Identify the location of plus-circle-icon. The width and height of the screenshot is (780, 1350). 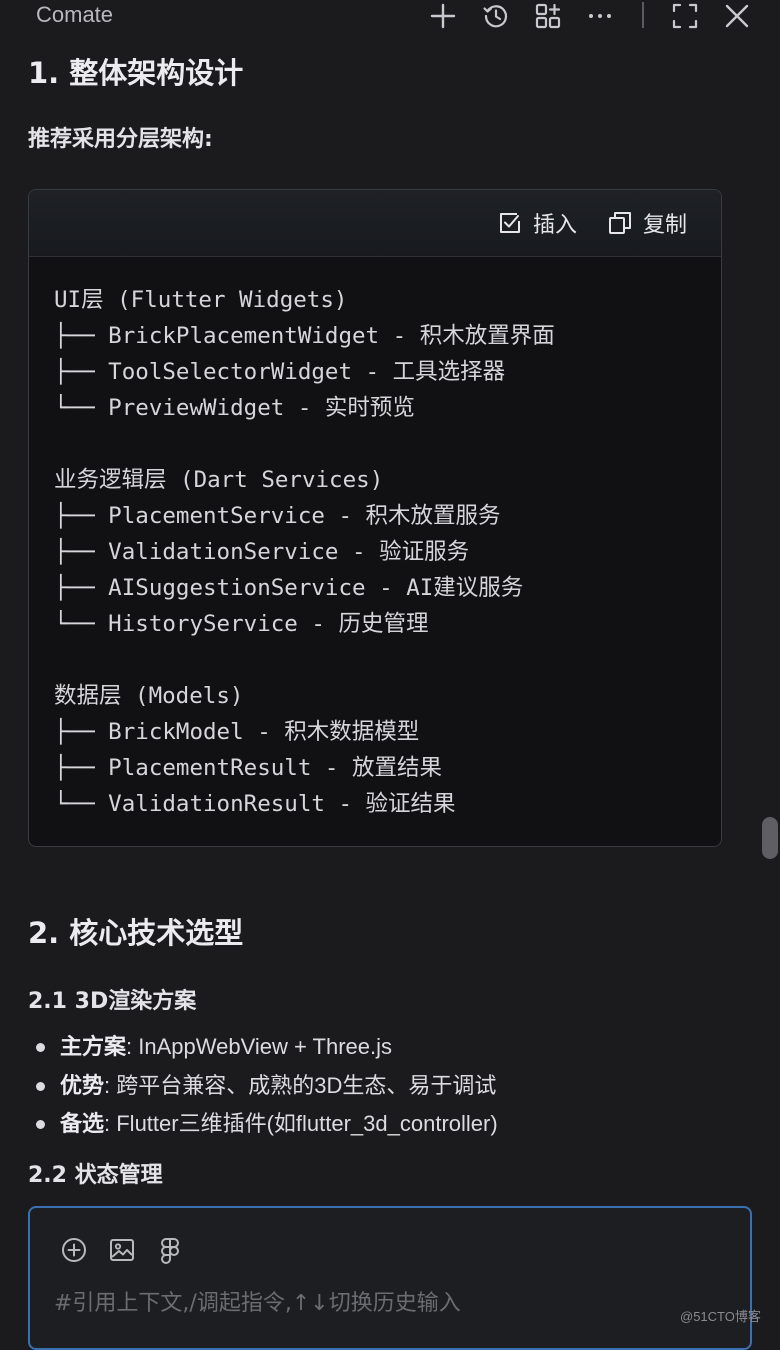
(74, 1250).